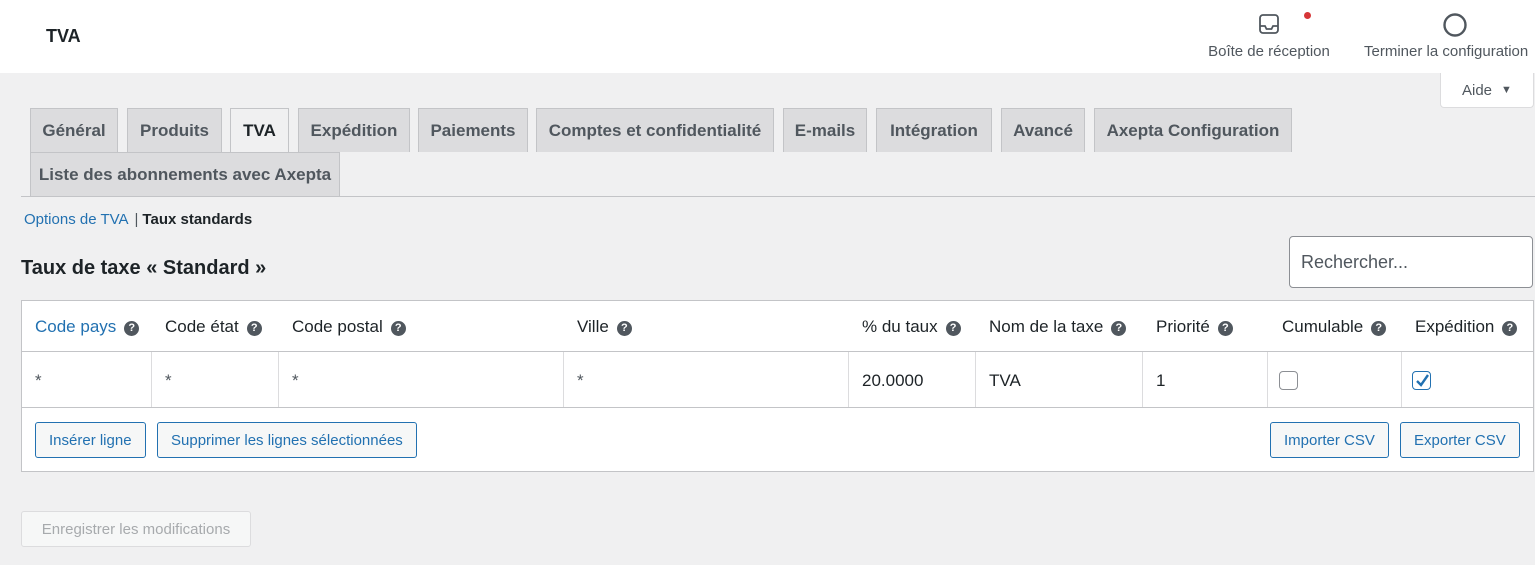 The image size is (1535, 565). I want to click on column-state-code: Code état?, so click(213, 327).